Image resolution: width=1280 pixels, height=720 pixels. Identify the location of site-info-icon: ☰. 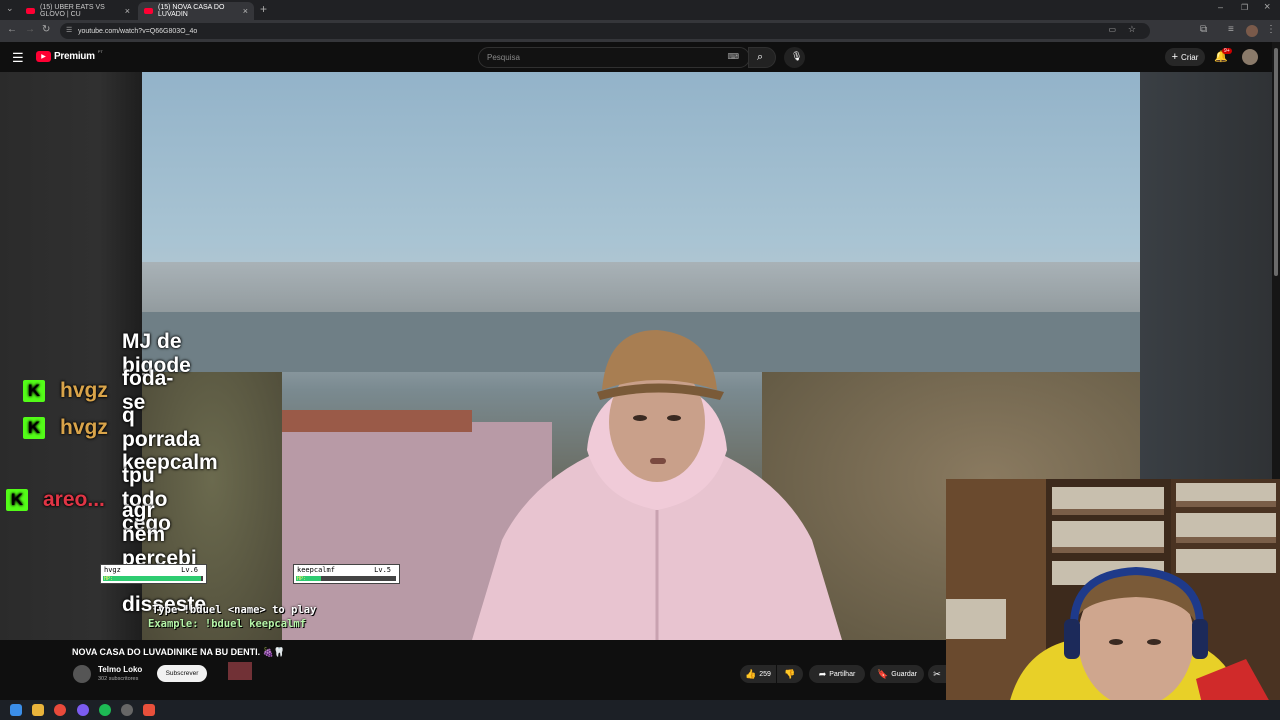
(69, 30).